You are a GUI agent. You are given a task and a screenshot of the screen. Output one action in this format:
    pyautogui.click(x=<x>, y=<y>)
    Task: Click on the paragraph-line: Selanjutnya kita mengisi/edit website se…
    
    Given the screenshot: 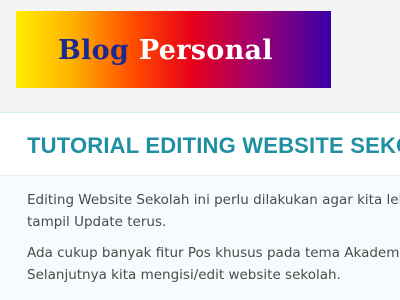 What is the action you would take?
    pyautogui.click(x=184, y=275)
    